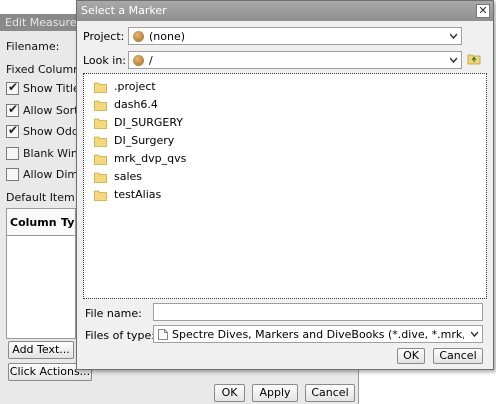 This screenshot has height=404, width=496. I want to click on file-icon, so click(163, 334).